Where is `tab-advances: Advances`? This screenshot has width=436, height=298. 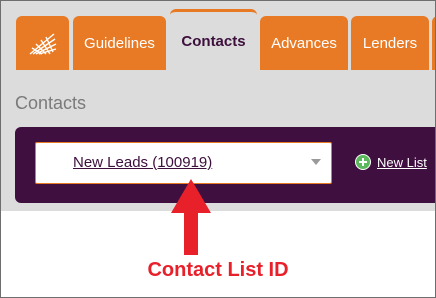 tab-advances: Advances is located at coordinates (304, 43).